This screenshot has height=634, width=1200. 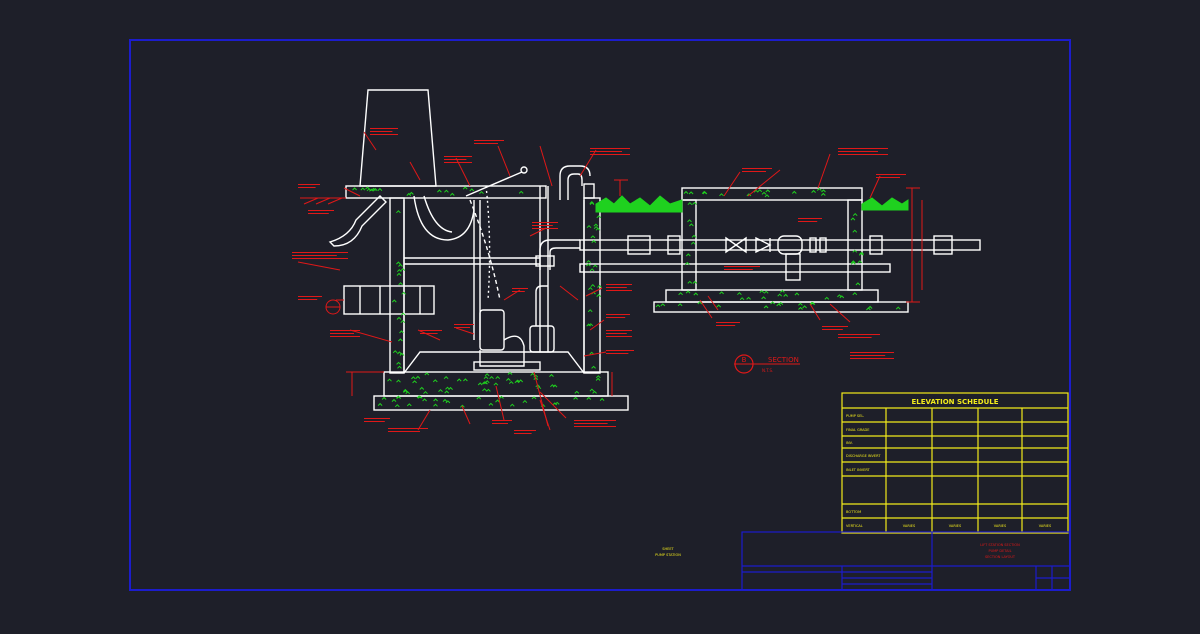 I want to click on sheet-center-note-2: PUMP STATION, so click(x=668, y=555).